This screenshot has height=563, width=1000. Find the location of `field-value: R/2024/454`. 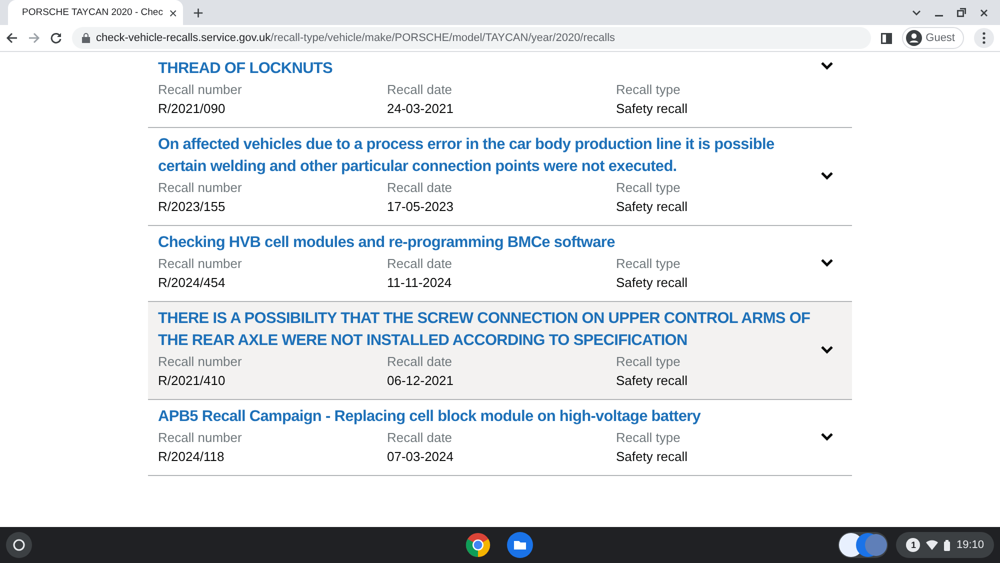

field-value: R/2024/454 is located at coordinates (192, 283).